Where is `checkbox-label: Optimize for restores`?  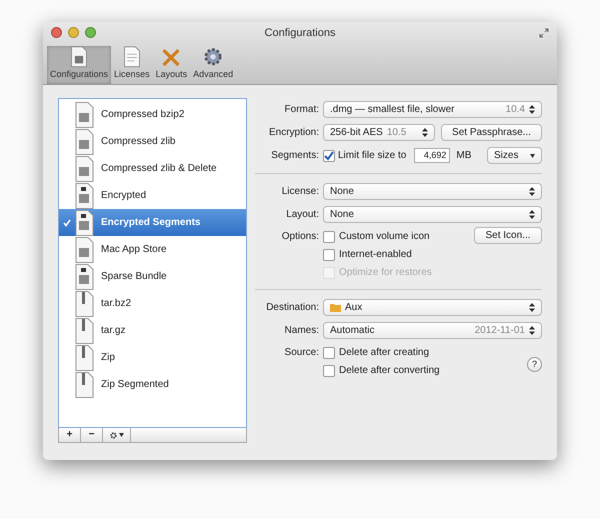 checkbox-label: Optimize for restores is located at coordinates (385, 273).